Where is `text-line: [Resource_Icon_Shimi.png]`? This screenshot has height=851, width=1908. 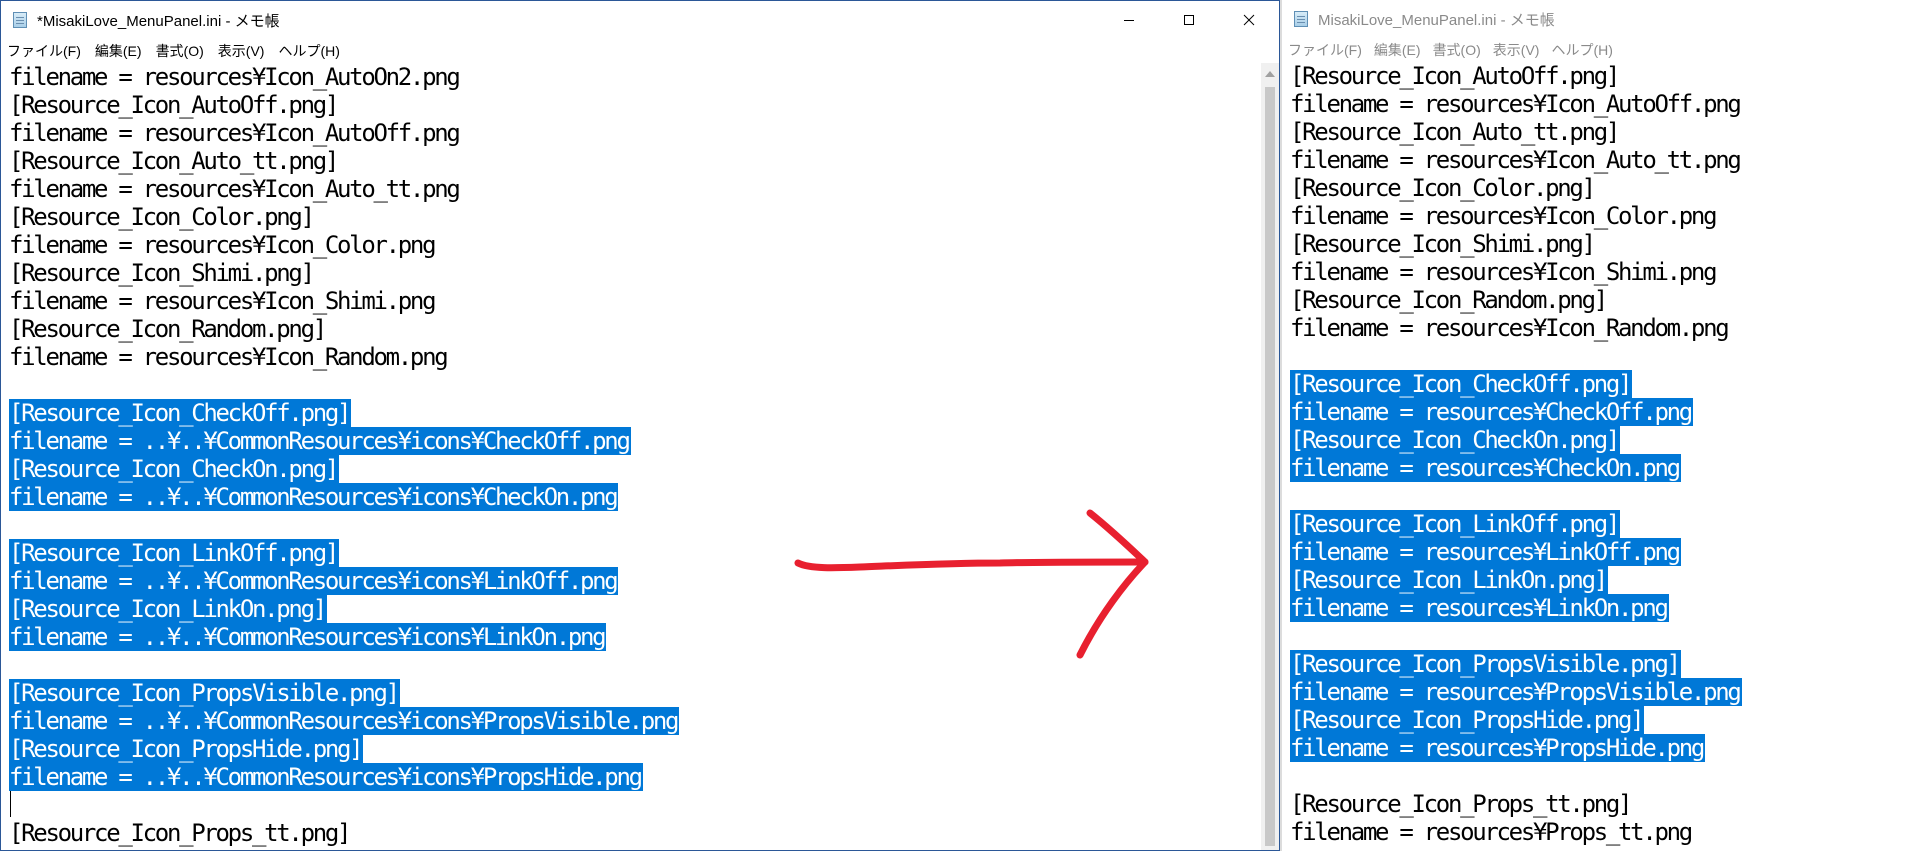
text-line: [Resource_Icon_Shimi.png] is located at coordinates (1599, 244).